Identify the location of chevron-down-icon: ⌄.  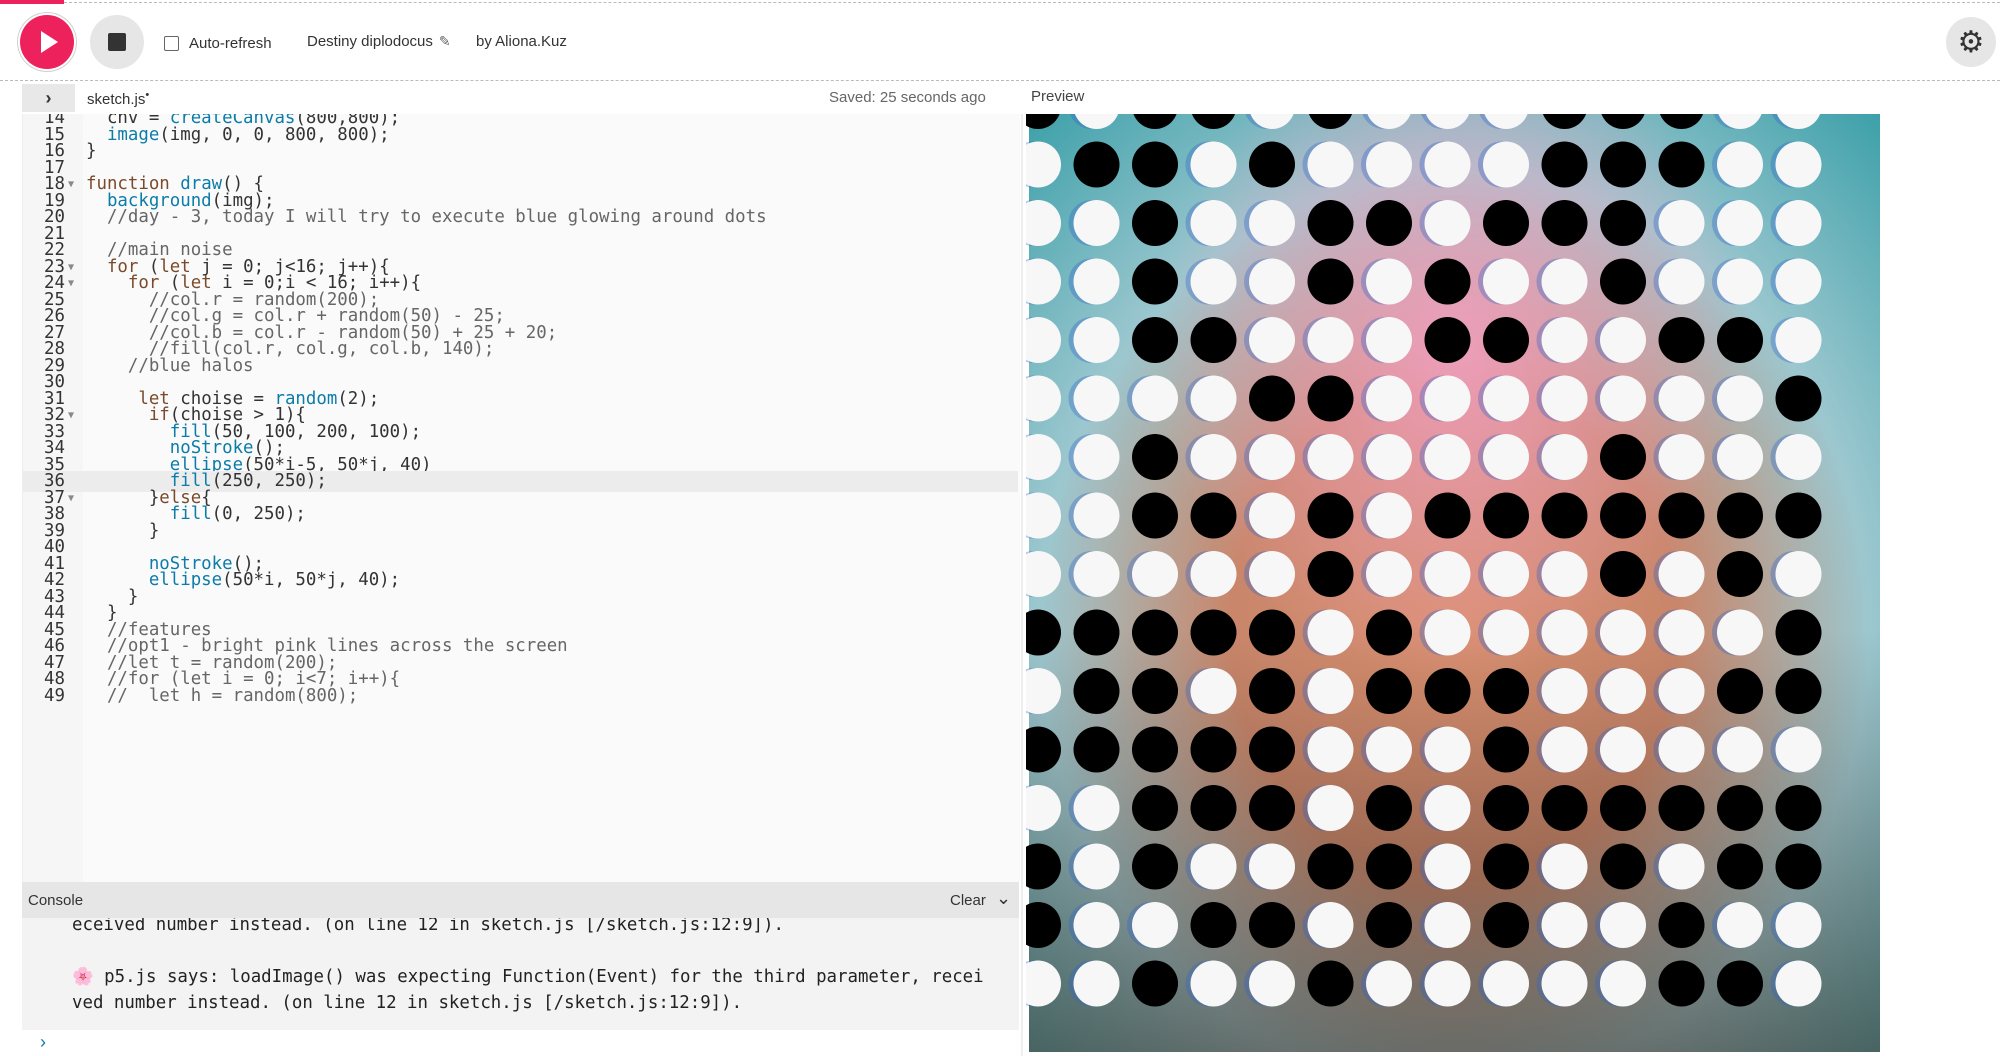
(1003, 898).